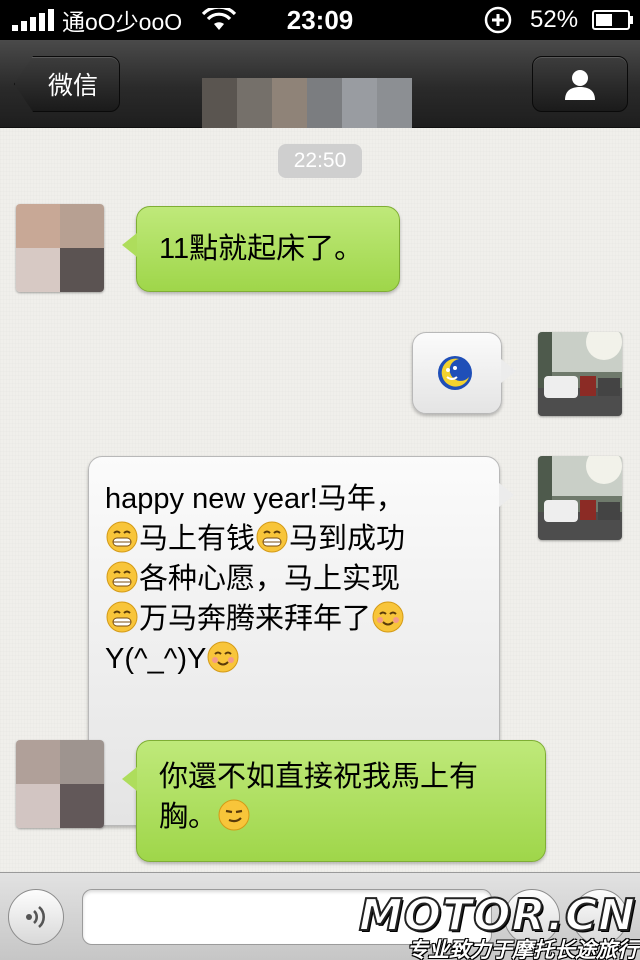 The height and width of the screenshot is (960, 640). Describe the element at coordinates (33, 20) in the screenshot. I see `signal-strength-icon` at that location.